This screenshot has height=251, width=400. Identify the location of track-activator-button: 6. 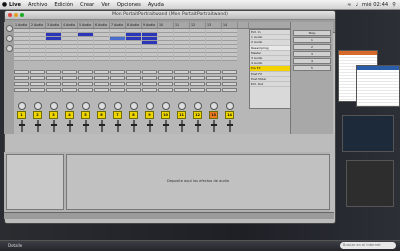
(101, 115).